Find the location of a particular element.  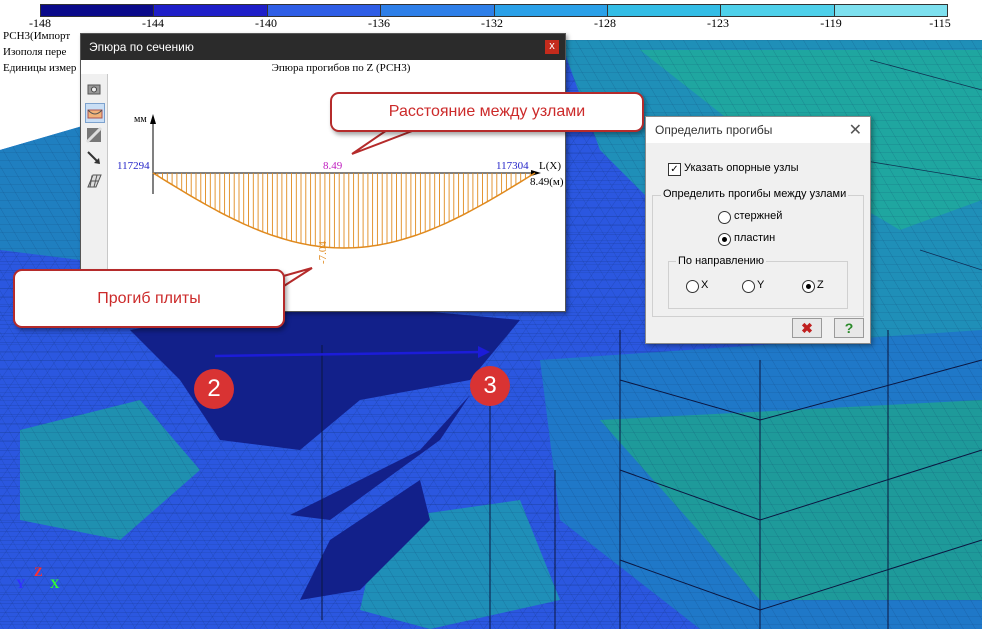

left-node-label: 117294 is located at coordinates (133, 166).